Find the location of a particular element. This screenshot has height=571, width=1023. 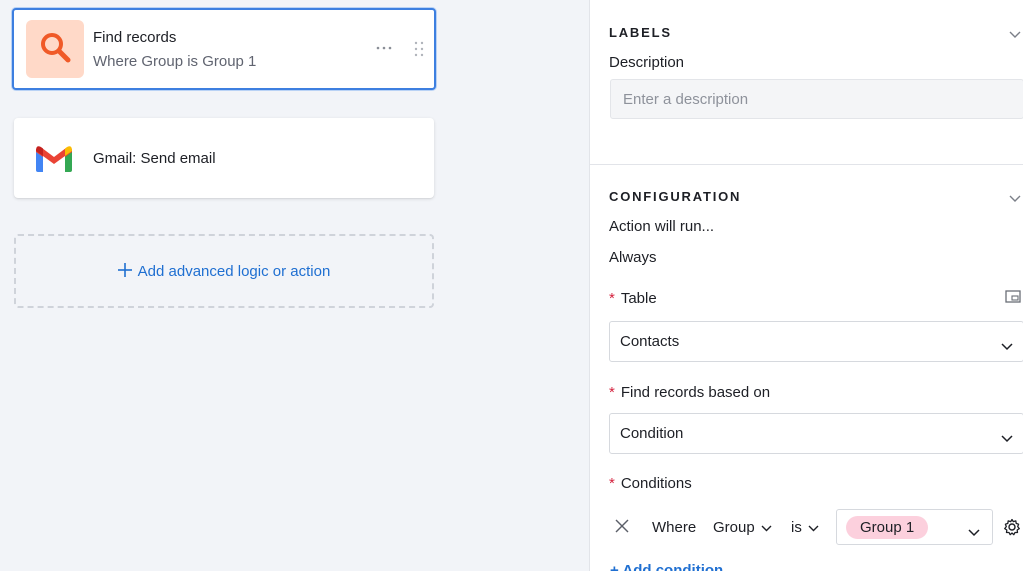

table-select: Contacts is located at coordinates (816, 341).